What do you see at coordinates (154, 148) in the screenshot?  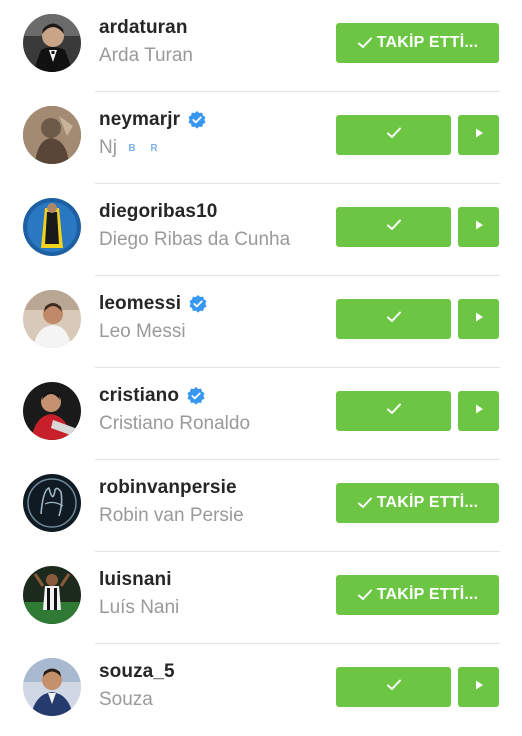 I see `emoji-r: R` at bounding box center [154, 148].